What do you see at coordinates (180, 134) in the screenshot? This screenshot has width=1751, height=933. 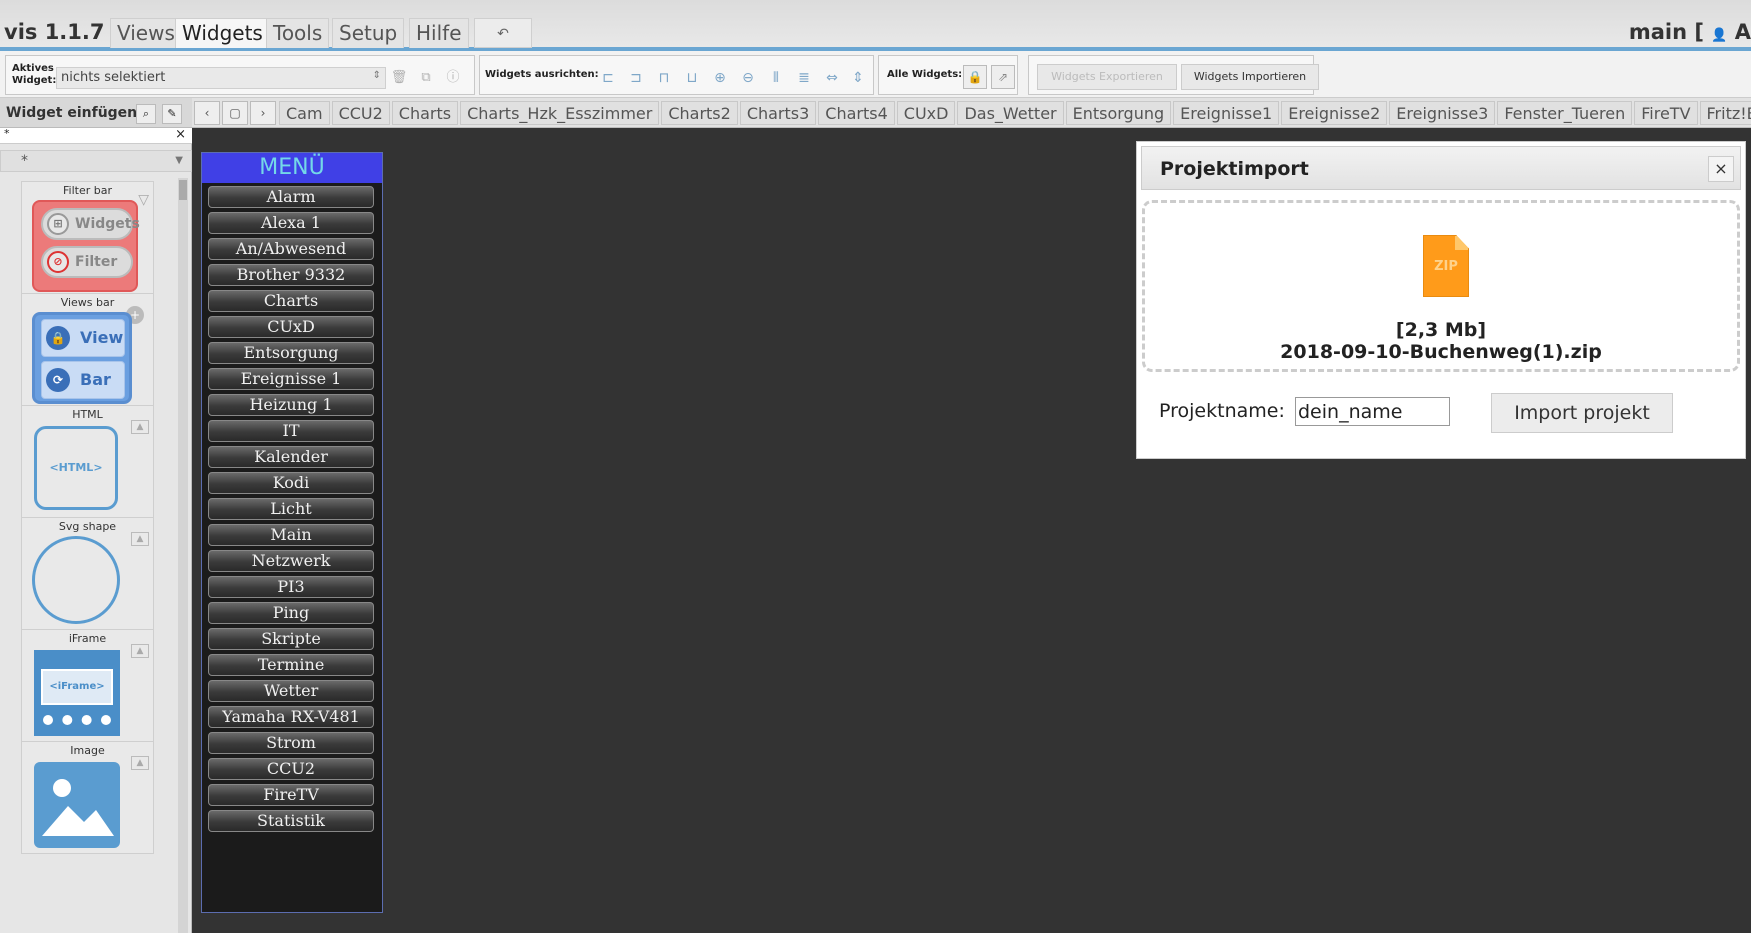 I see `clear-filter-icon: ×` at bounding box center [180, 134].